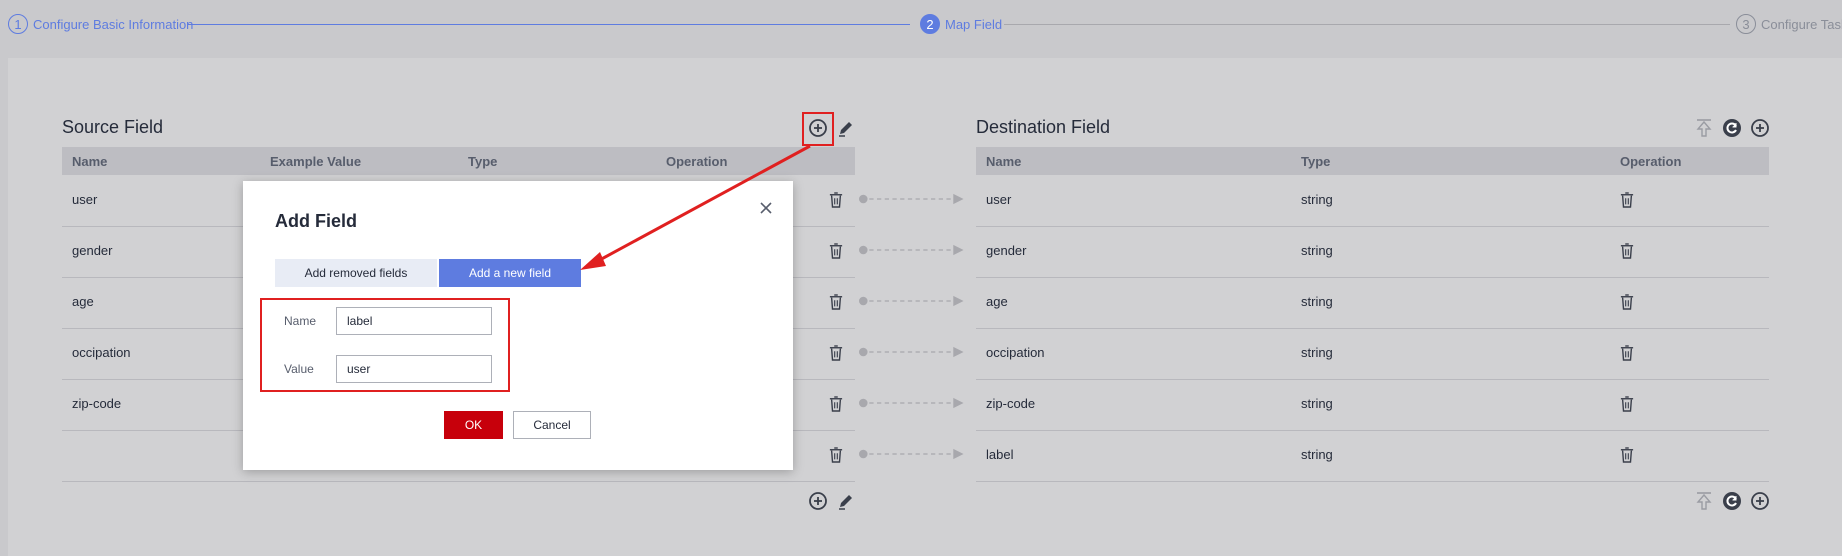  I want to click on step-number: 1, so click(18, 24).